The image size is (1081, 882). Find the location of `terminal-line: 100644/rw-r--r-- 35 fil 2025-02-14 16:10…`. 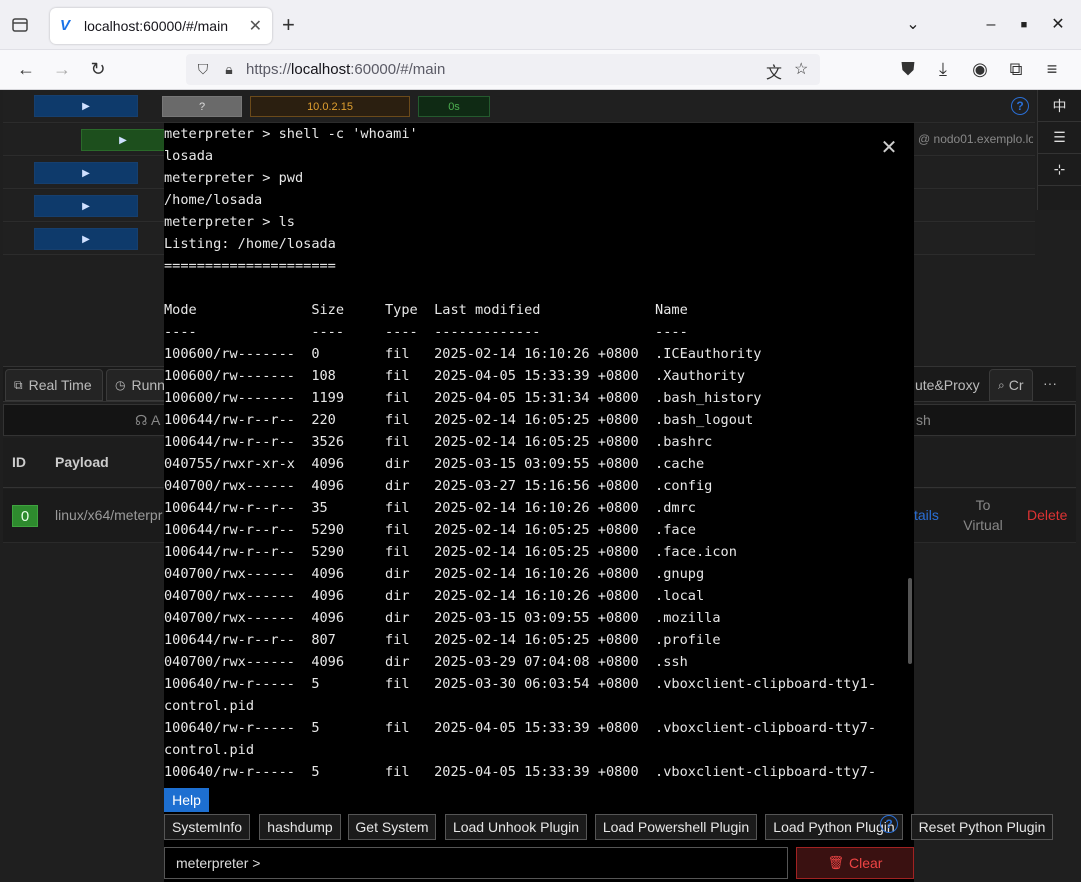

terminal-line: 100644/rw-r--r-- 35 fil 2025-02-14 16:10… is located at coordinates (430, 508).